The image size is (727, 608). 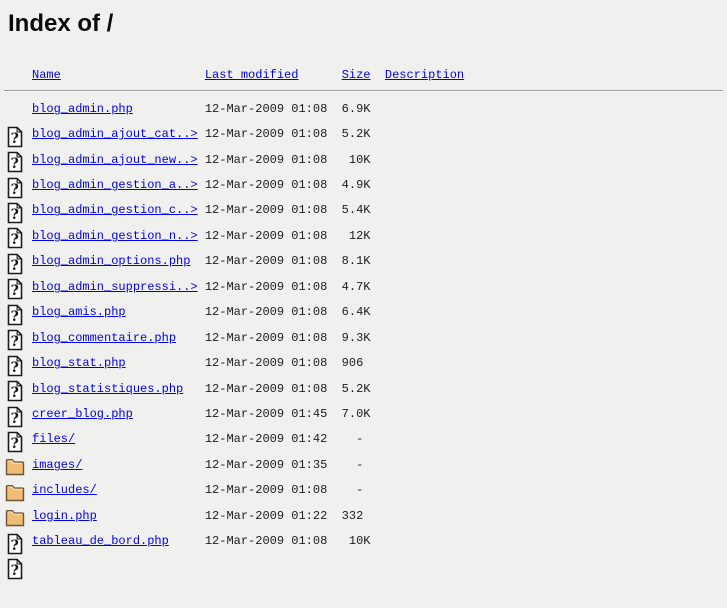 I want to click on file-link: blog_admin_ajout_cat..>, so click(x=115, y=134).